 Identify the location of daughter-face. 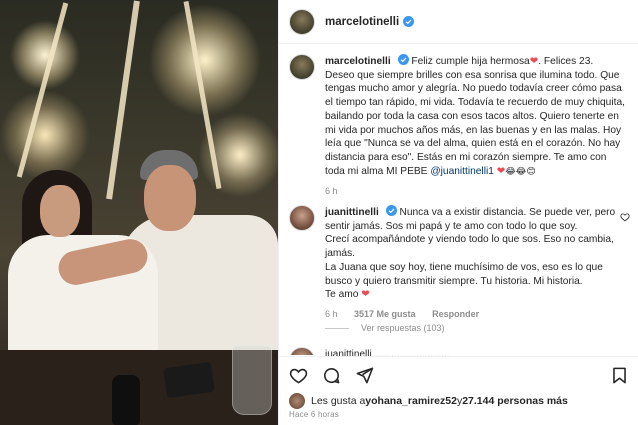
(60, 211).